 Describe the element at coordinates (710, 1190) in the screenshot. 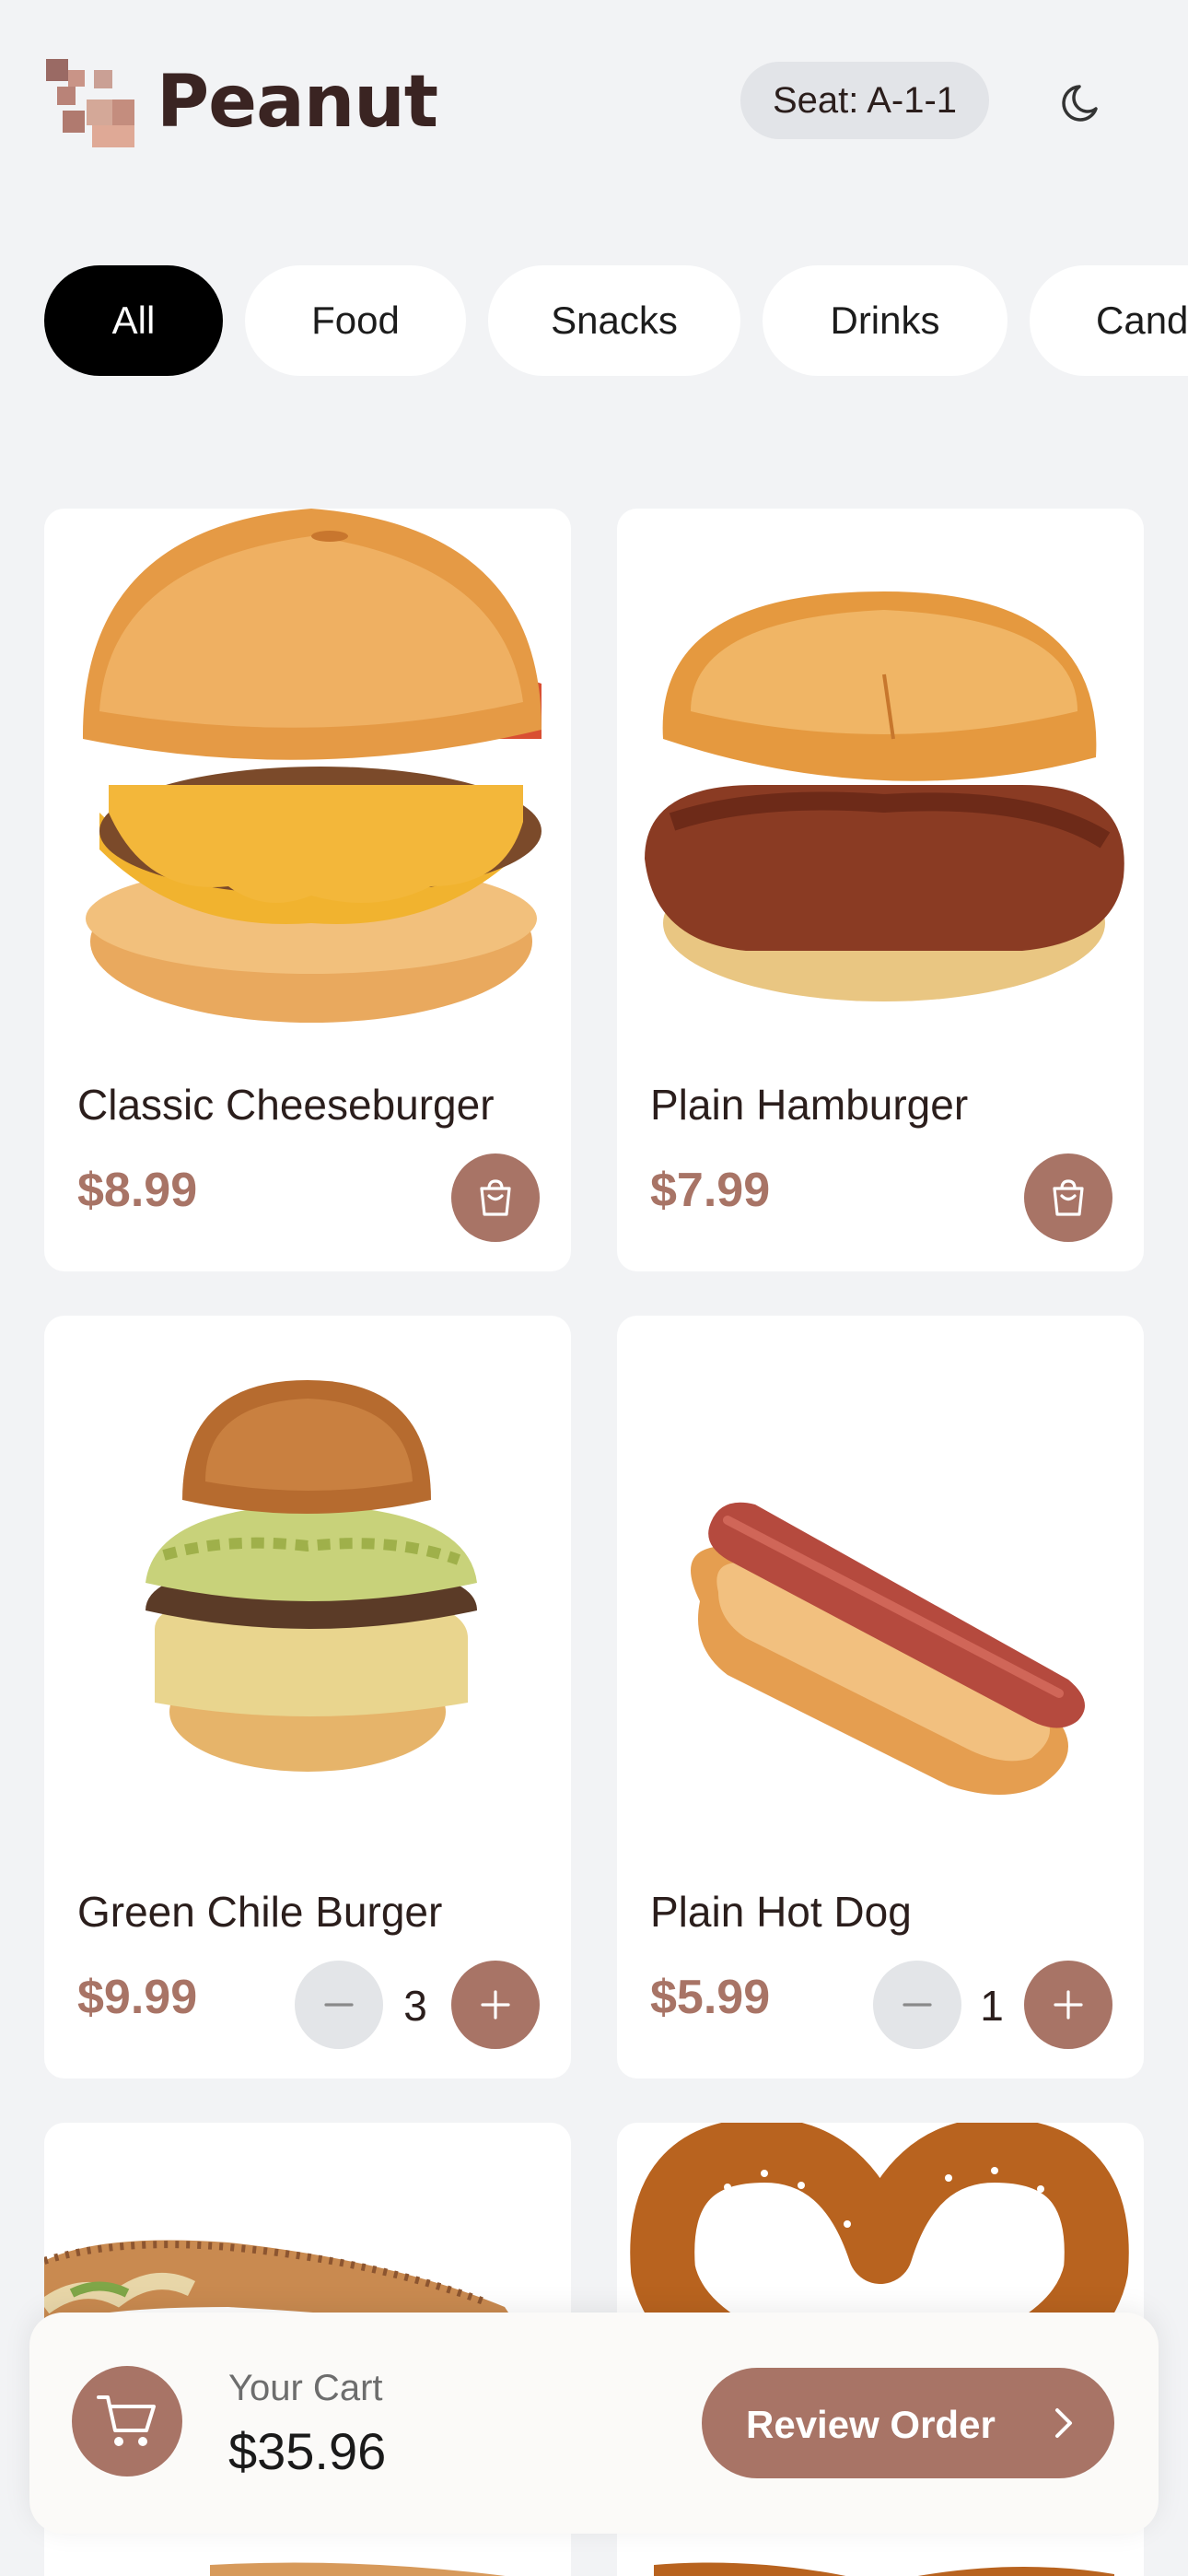

I see `product-price: $7.99` at that location.